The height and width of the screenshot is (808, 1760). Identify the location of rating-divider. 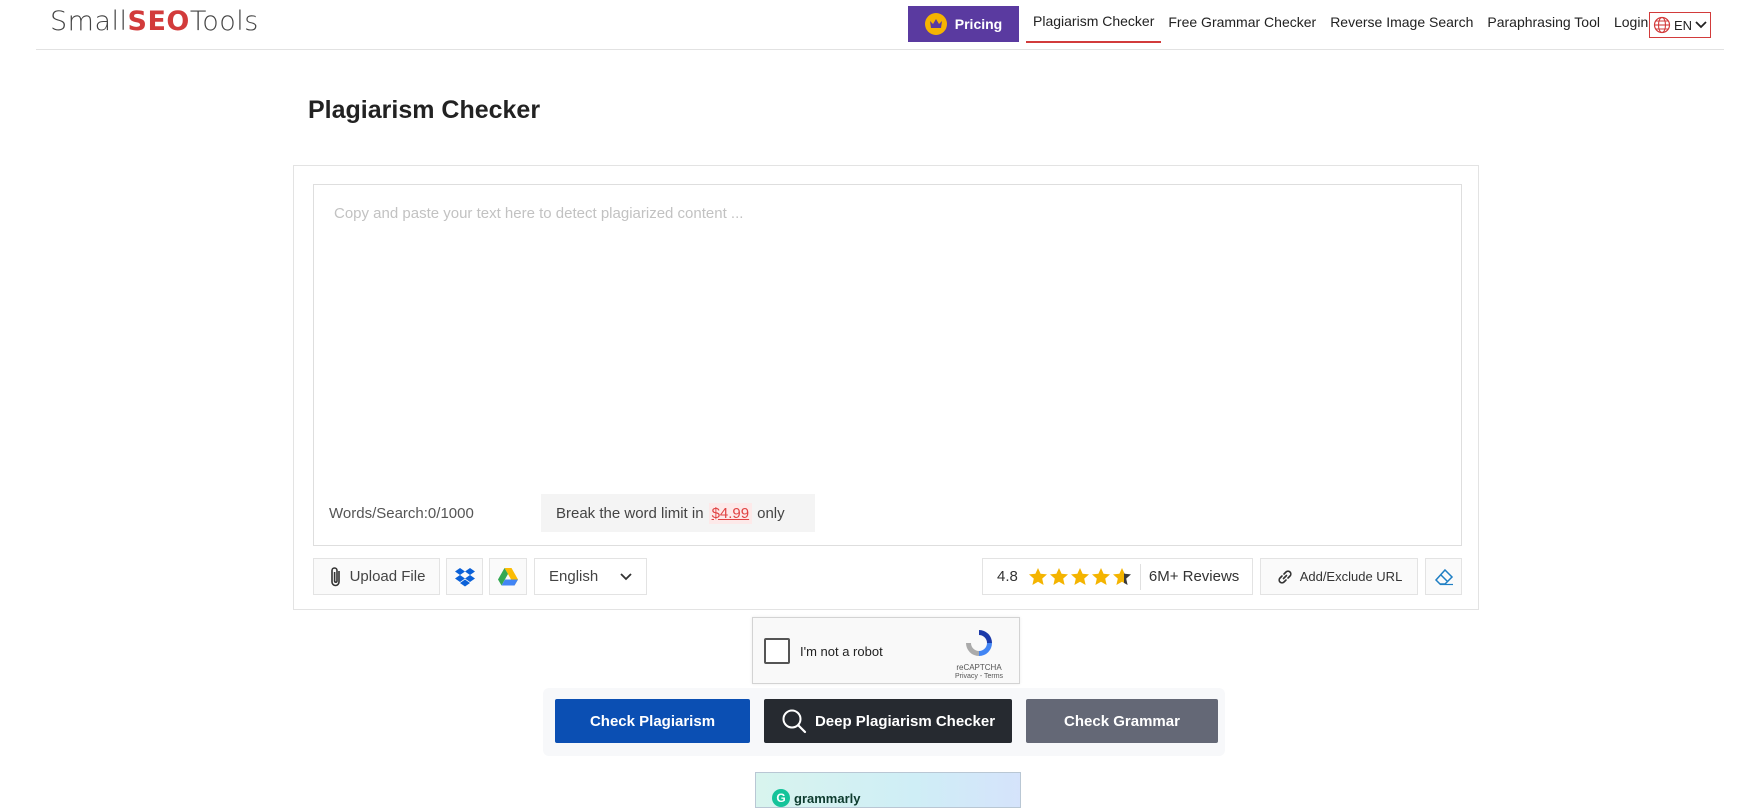
(1140, 576).